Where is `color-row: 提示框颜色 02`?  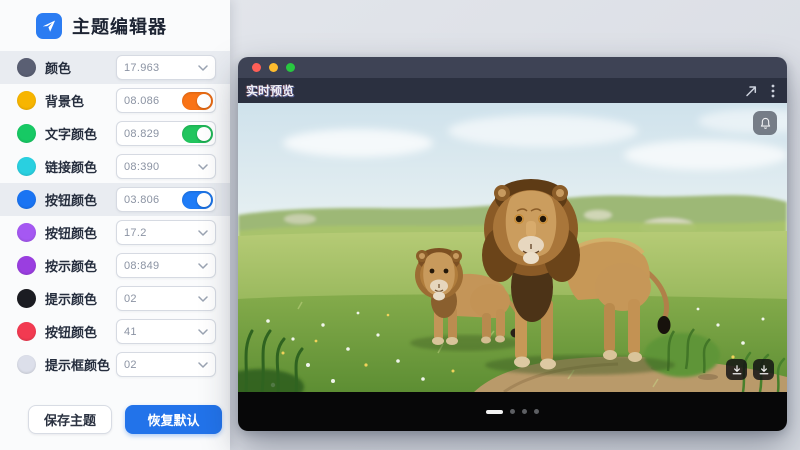 color-row: 提示框颜色 02 is located at coordinates (115, 364).